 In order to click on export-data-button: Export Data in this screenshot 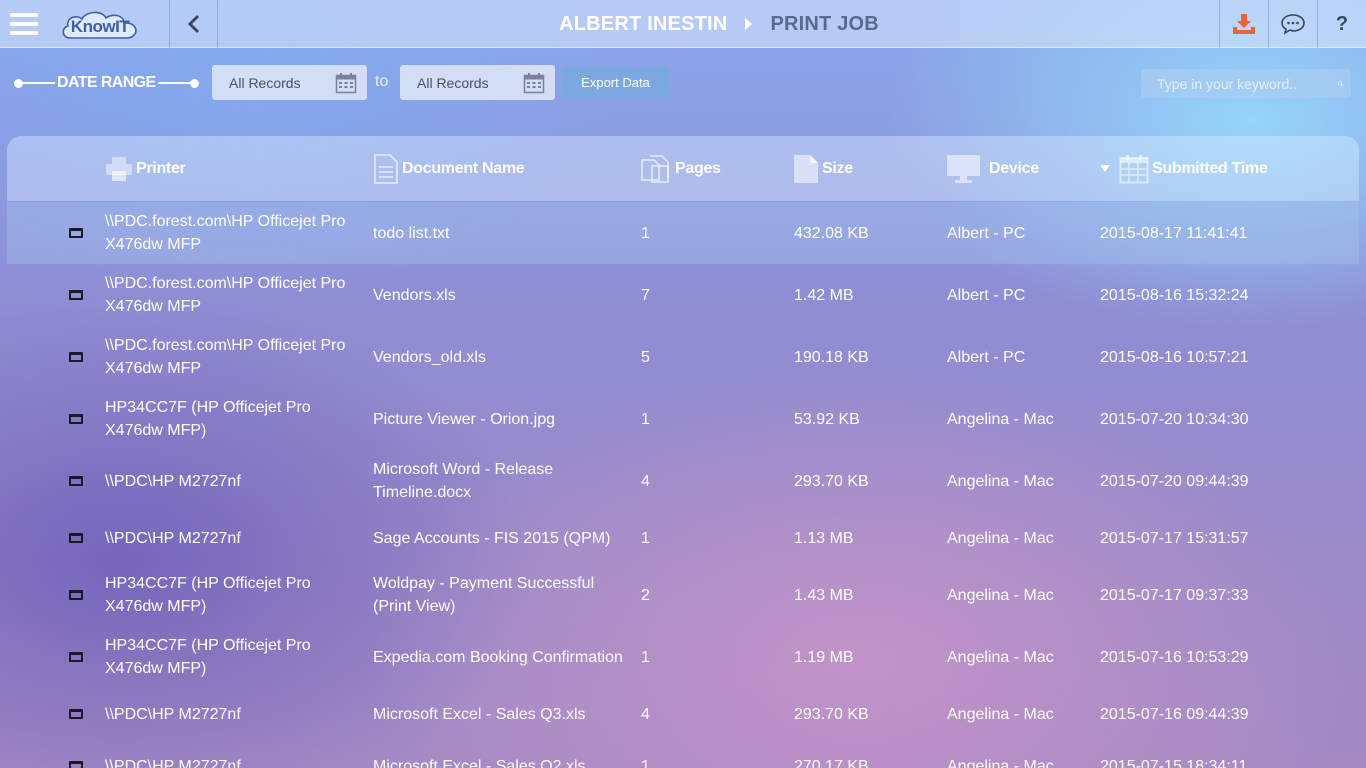, I will do `click(615, 82)`.